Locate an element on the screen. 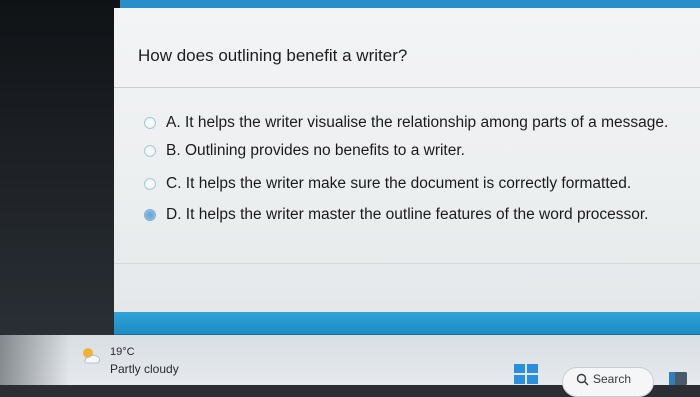  option-b-radio is located at coordinates (150, 151).